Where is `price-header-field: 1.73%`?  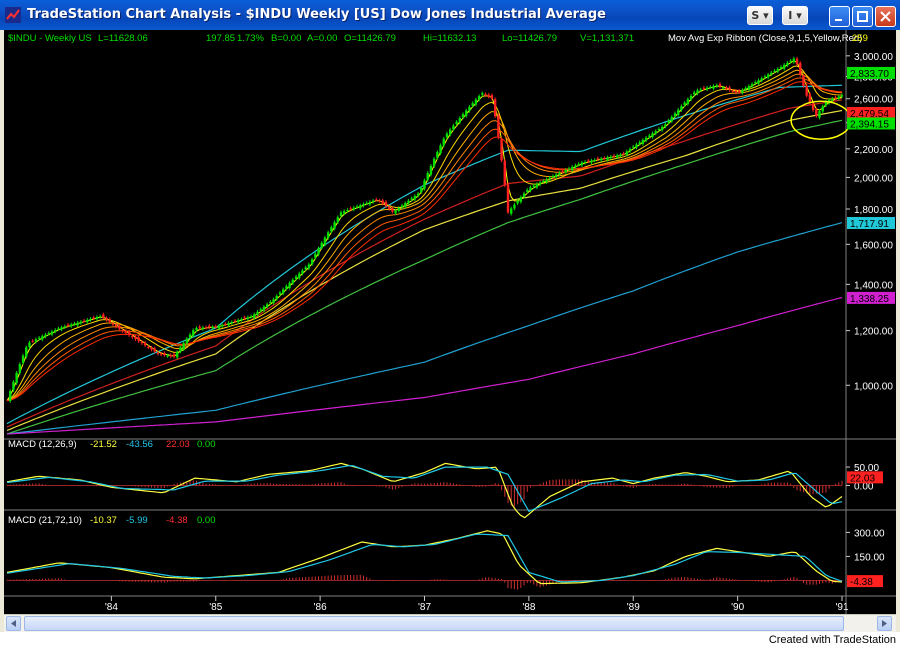
price-header-field: 1.73% is located at coordinates (250, 38).